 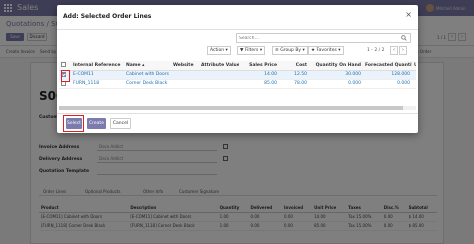 What do you see at coordinates (73, 123) in the screenshot?
I see `select-highlight-box` at bounding box center [73, 123].